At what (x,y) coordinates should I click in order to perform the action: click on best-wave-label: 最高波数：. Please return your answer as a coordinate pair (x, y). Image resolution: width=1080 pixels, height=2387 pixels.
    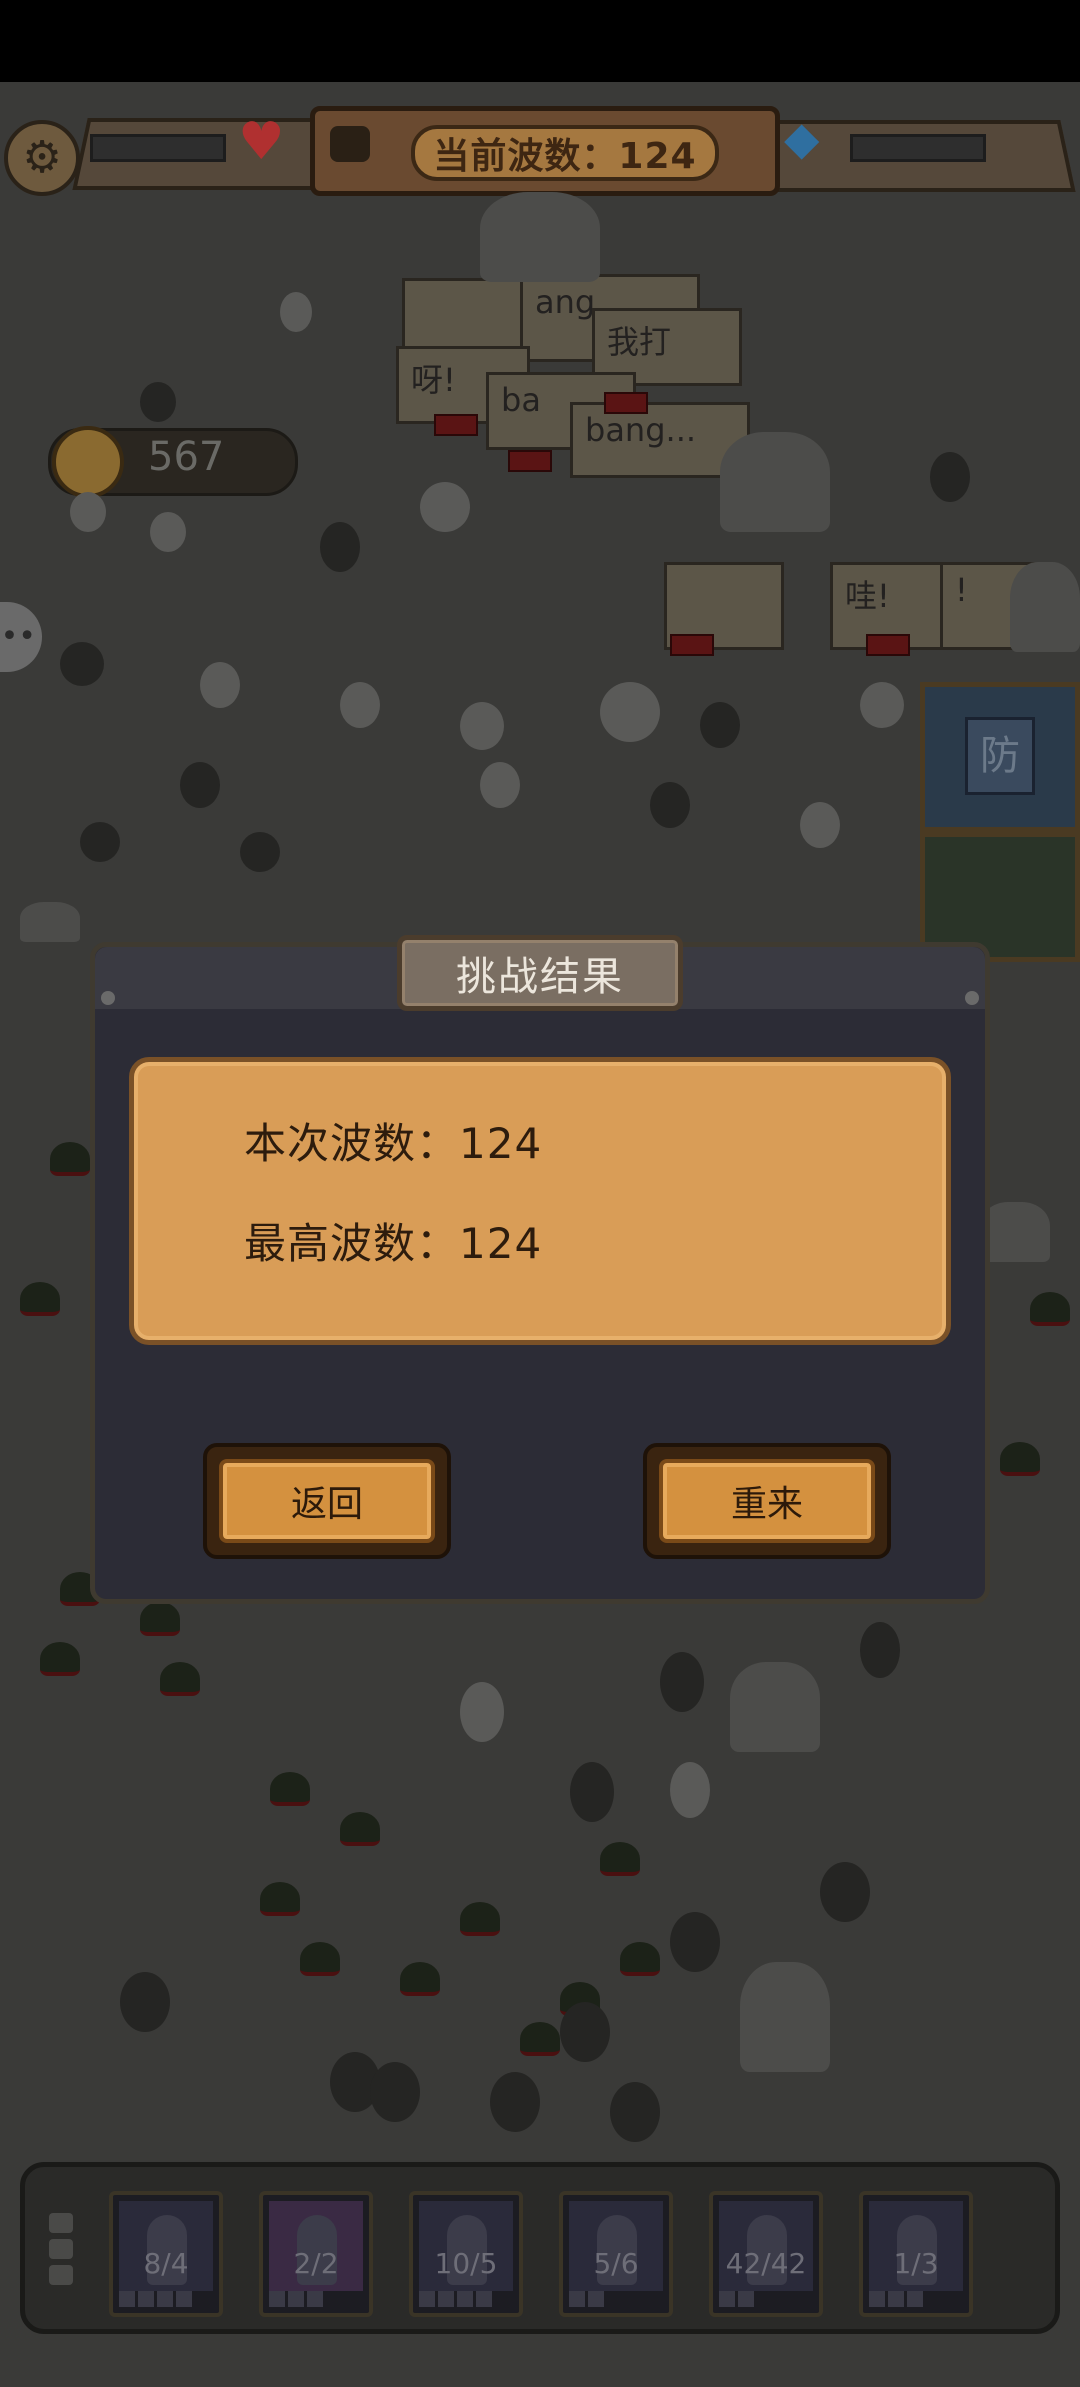
    Looking at the image, I should click on (352, 1243).